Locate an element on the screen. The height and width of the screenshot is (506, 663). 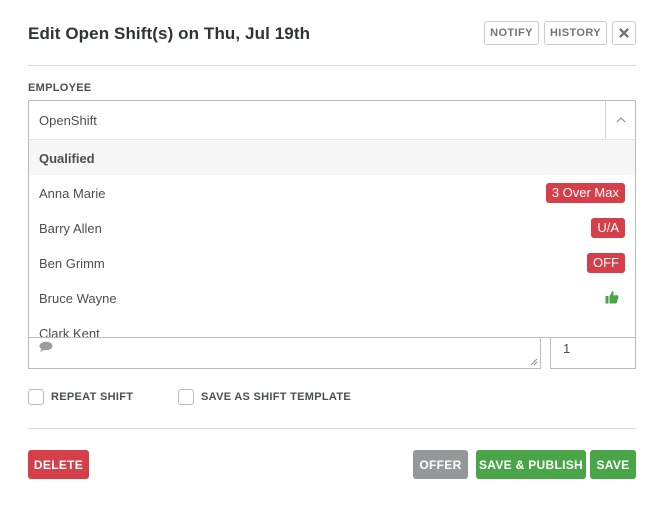
dropdown-option-bruce-wayne: Bruce Wayne is located at coordinates (332, 297).